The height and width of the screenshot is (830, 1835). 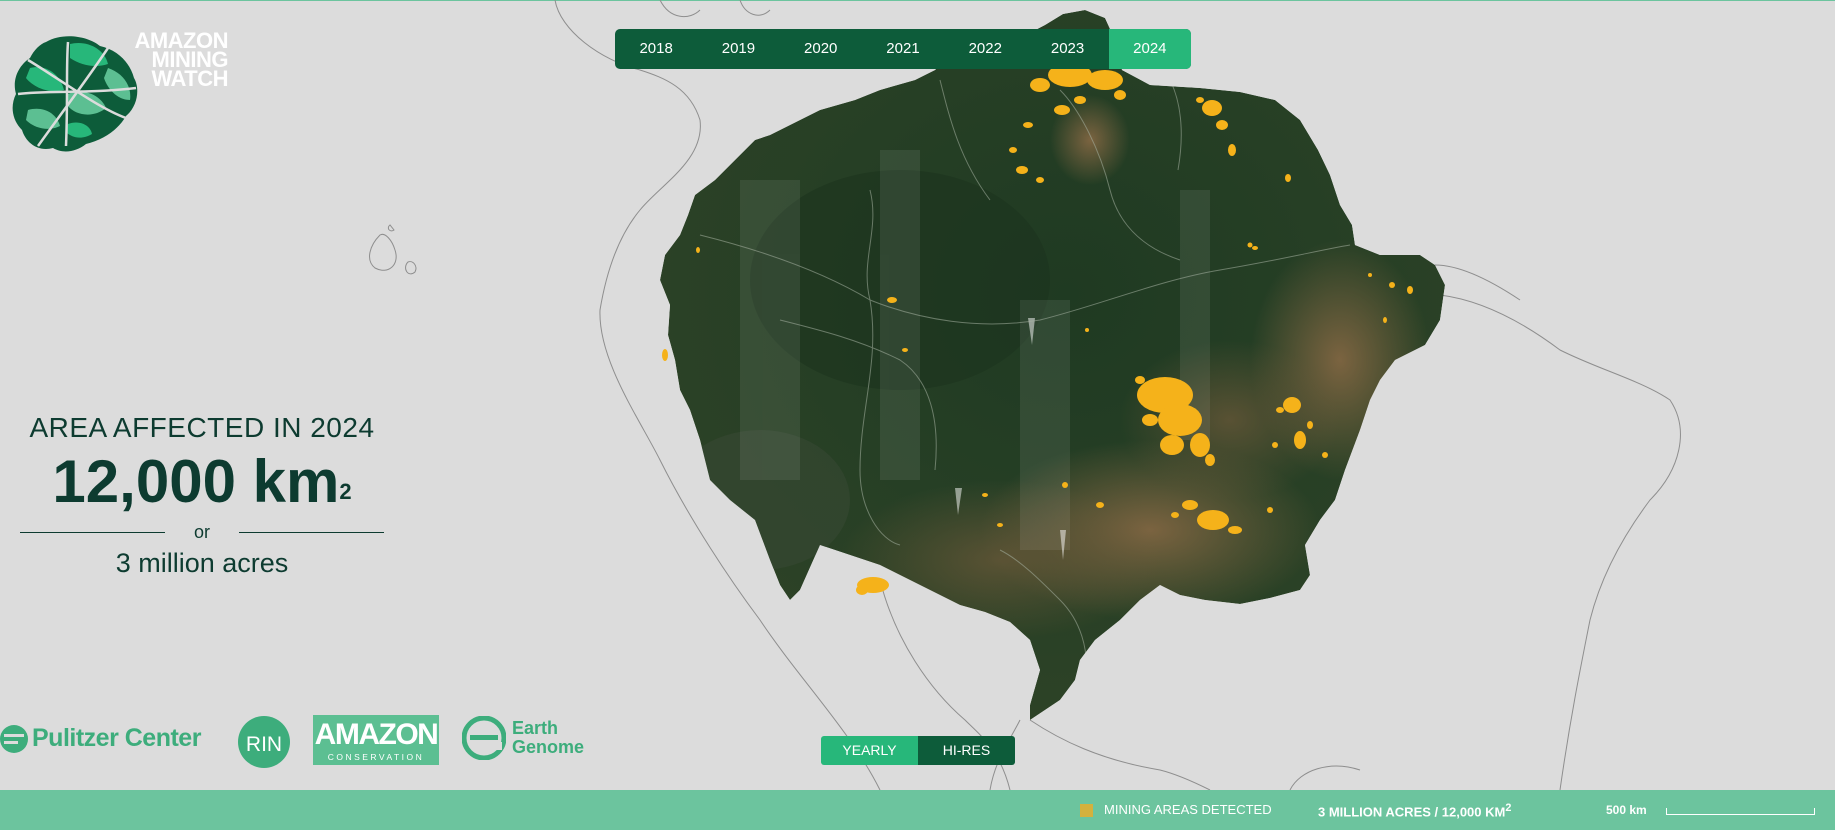 I want to click on logo-wordmark: AMAZON MINING WATCH, so click(x=168, y=60).